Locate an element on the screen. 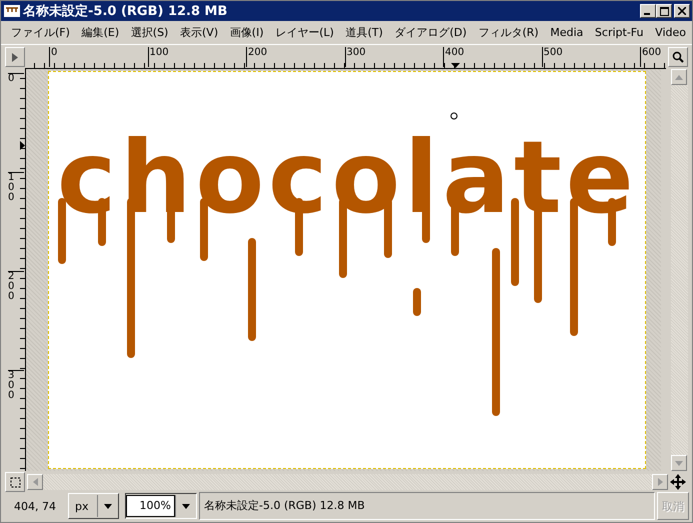 This screenshot has width=693, height=523. window-title: 名称未設定-5.0 (RGB) 12.8 MB is located at coordinates (125, 11).